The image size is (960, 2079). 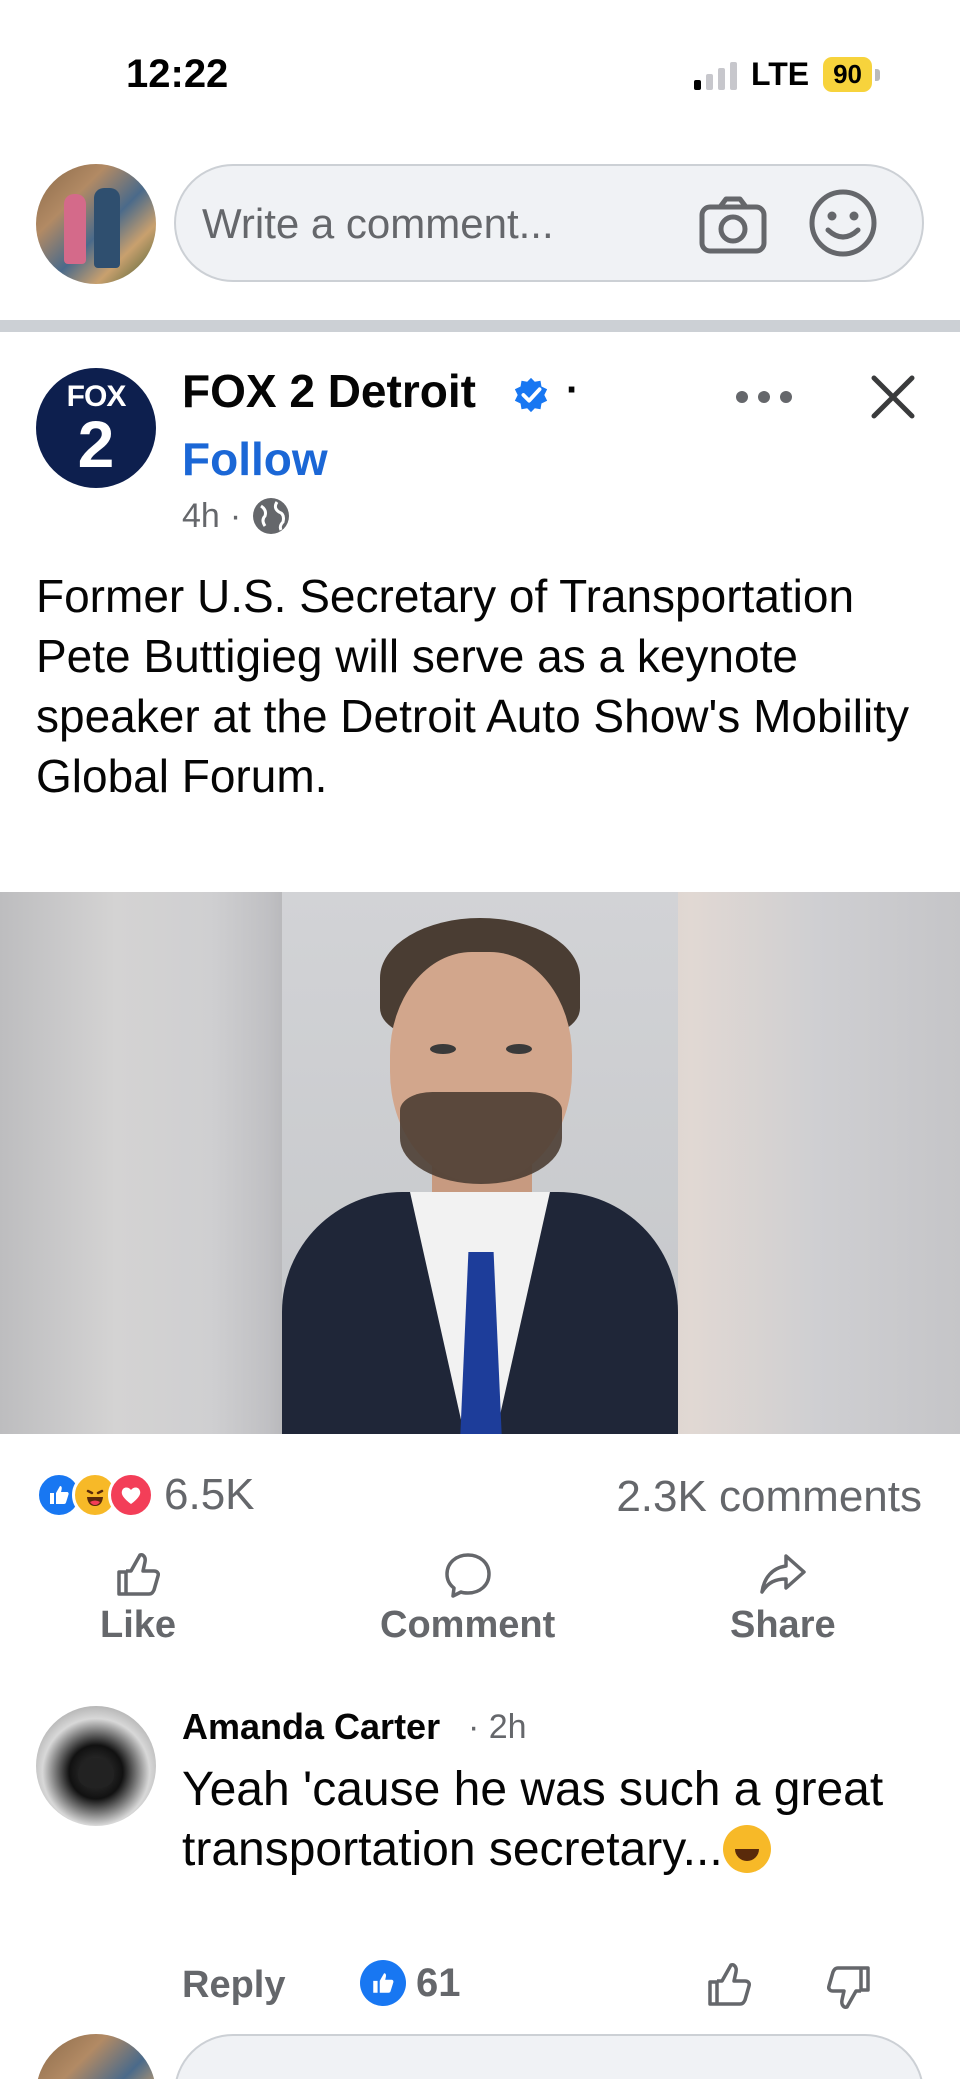 What do you see at coordinates (783, 1574) in the screenshot?
I see `share-arrow-icon` at bounding box center [783, 1574].